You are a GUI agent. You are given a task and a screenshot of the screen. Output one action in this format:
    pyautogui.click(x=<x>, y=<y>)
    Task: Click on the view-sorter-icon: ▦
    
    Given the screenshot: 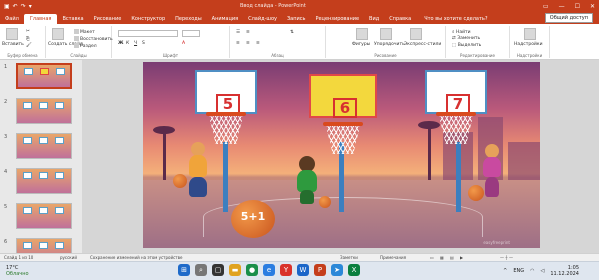 What is the action you would take?
    pyautogui.click(x=442, y=257)
    